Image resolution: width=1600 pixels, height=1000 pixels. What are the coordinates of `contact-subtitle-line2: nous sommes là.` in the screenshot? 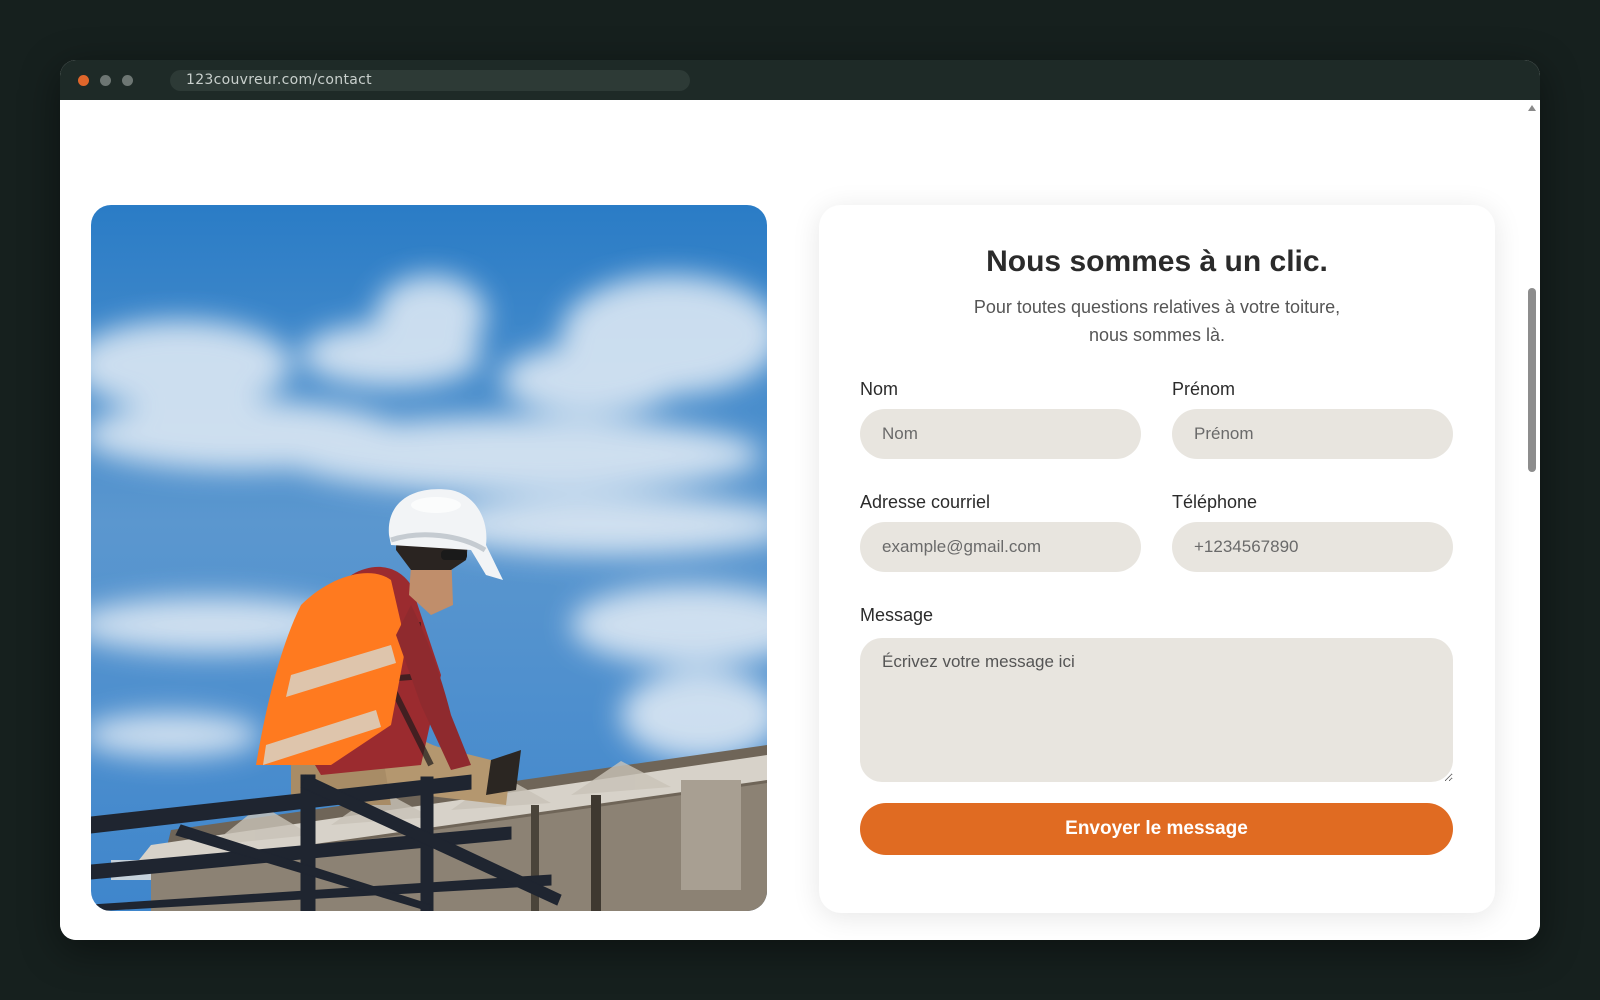 It's located at (1157, 335).